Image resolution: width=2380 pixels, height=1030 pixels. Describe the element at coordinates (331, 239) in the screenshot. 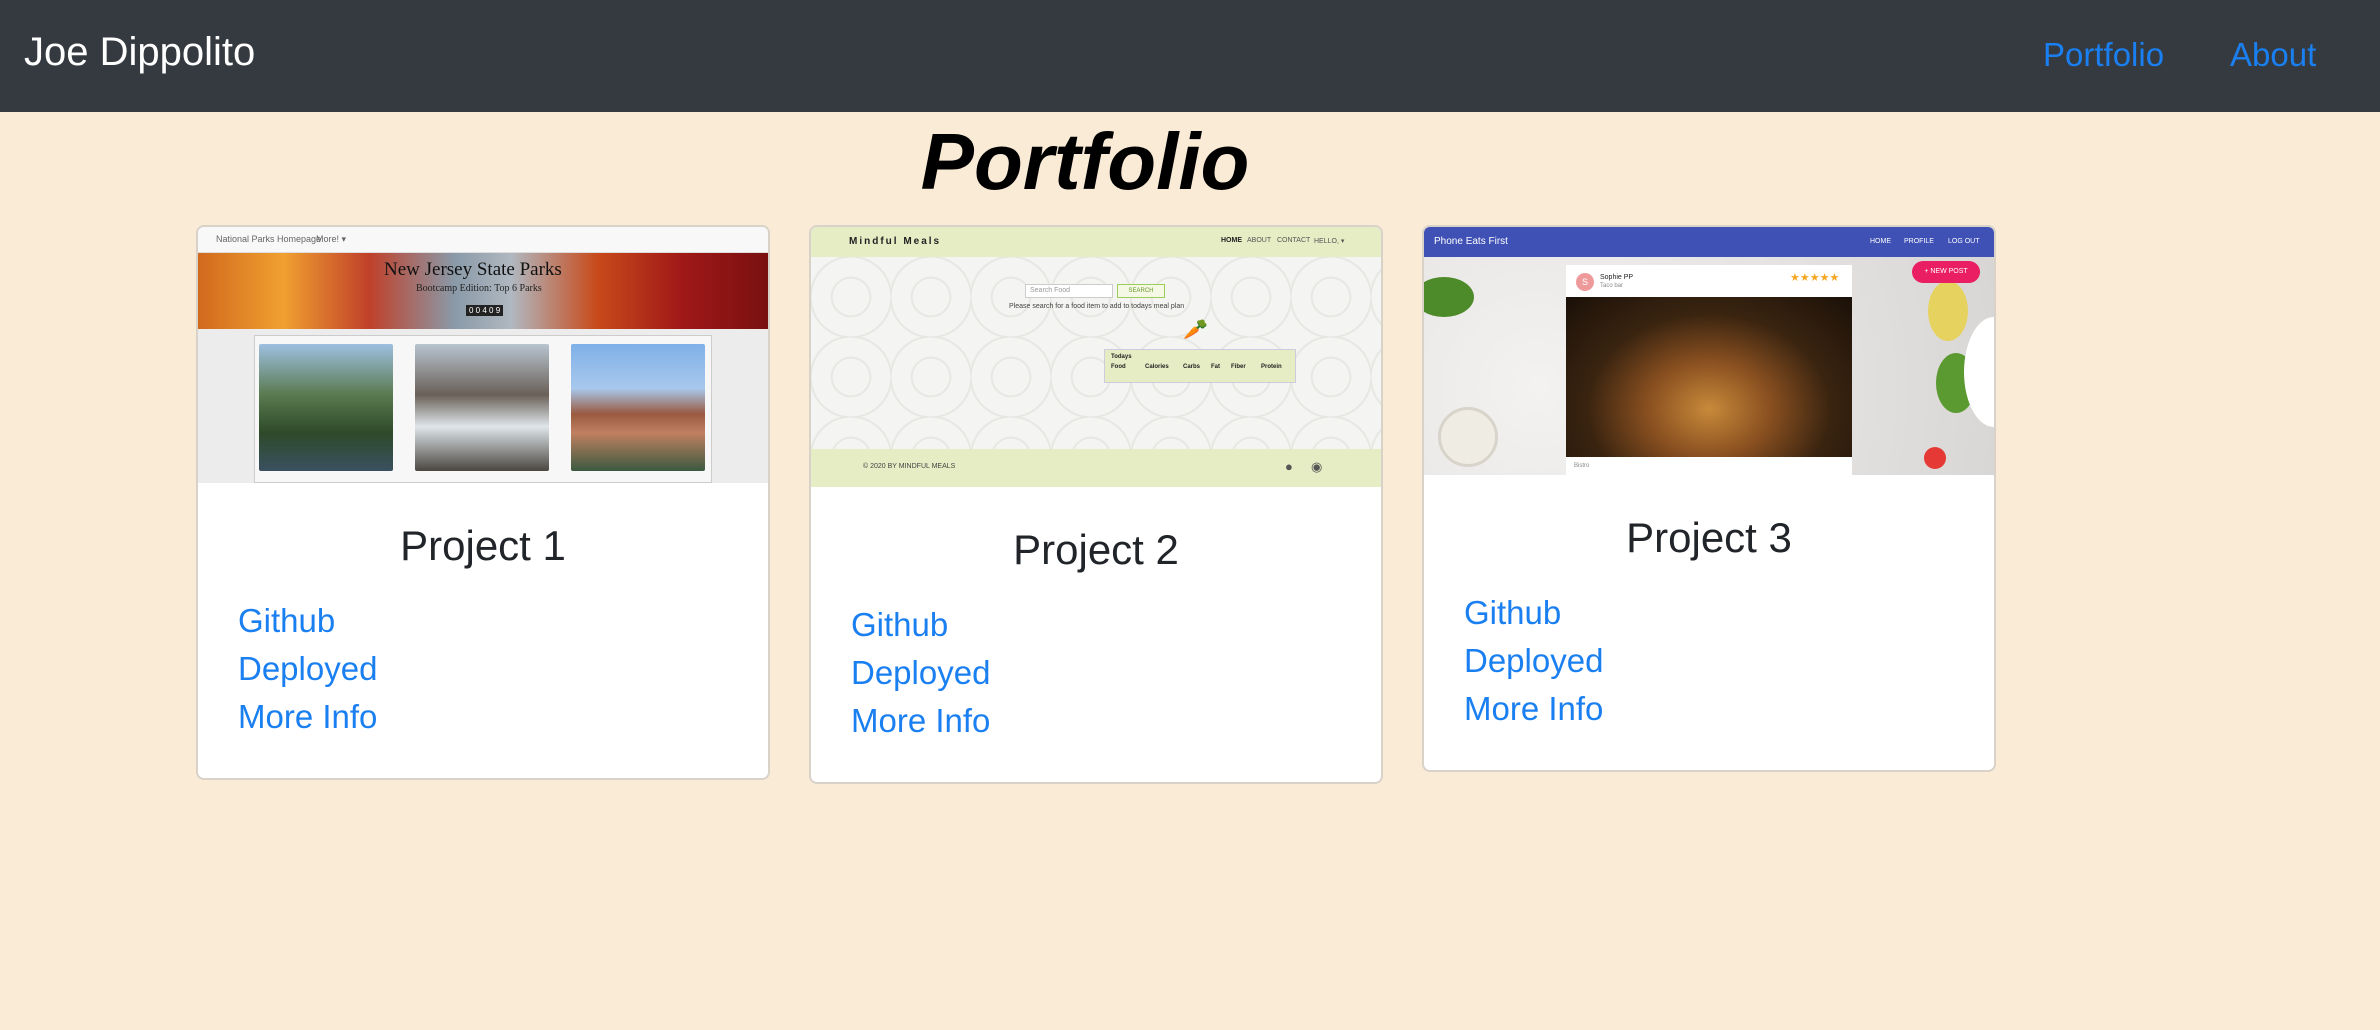

I see `preview-nav-item: More! ▾` at that location.